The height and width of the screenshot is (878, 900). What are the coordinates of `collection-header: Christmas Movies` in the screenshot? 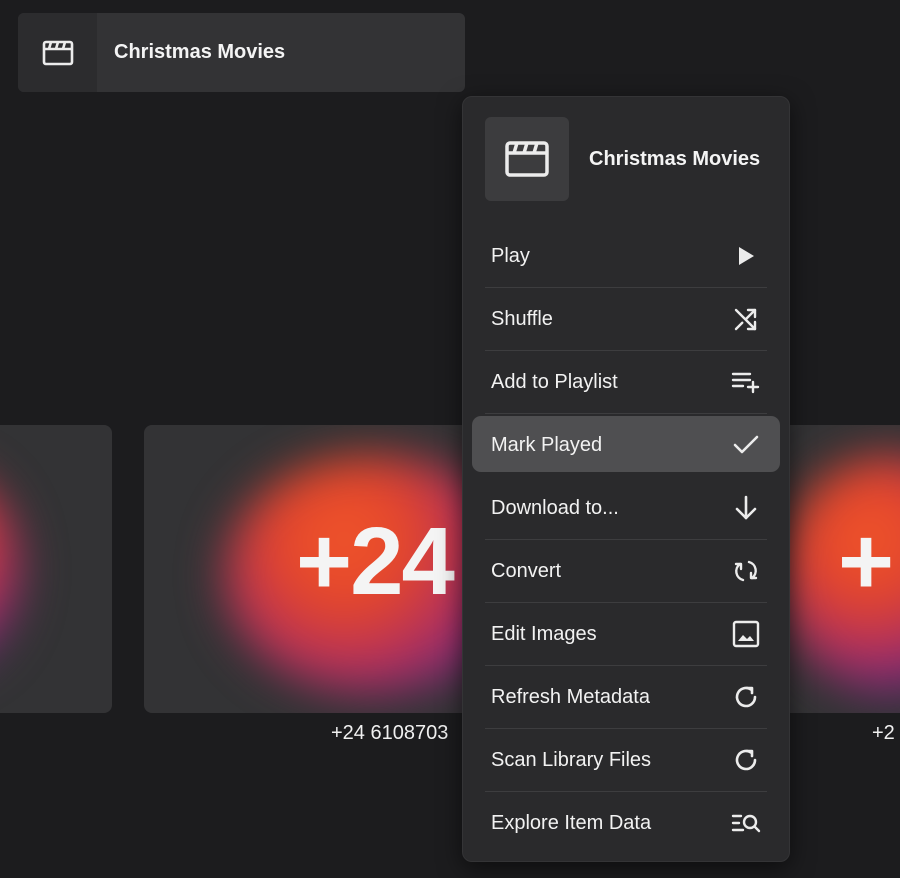 It's located at (241, 52).